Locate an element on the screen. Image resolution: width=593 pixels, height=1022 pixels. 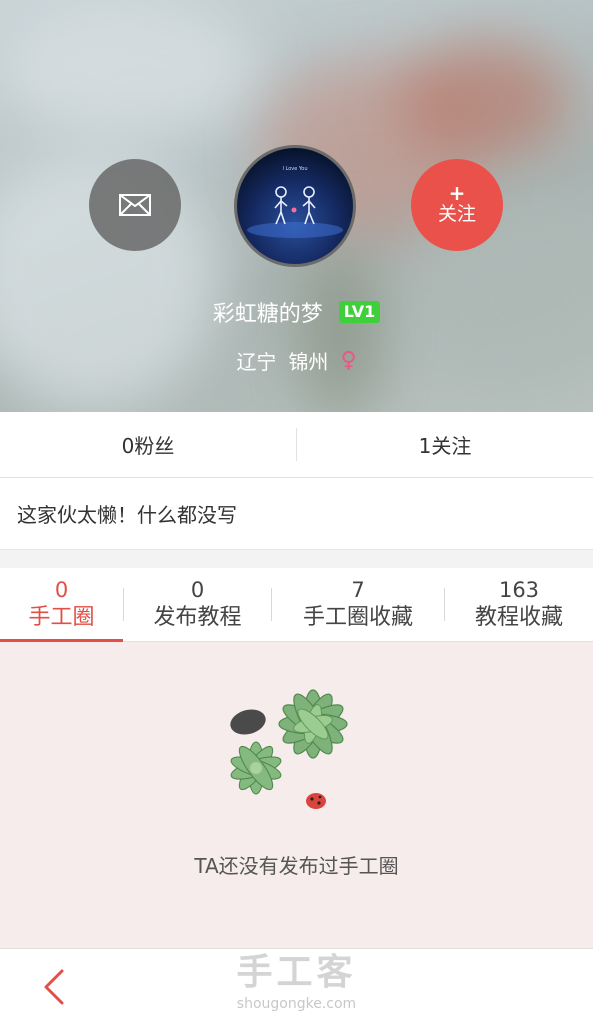
level-badge: LV1 is located at coordinates (359, 312).